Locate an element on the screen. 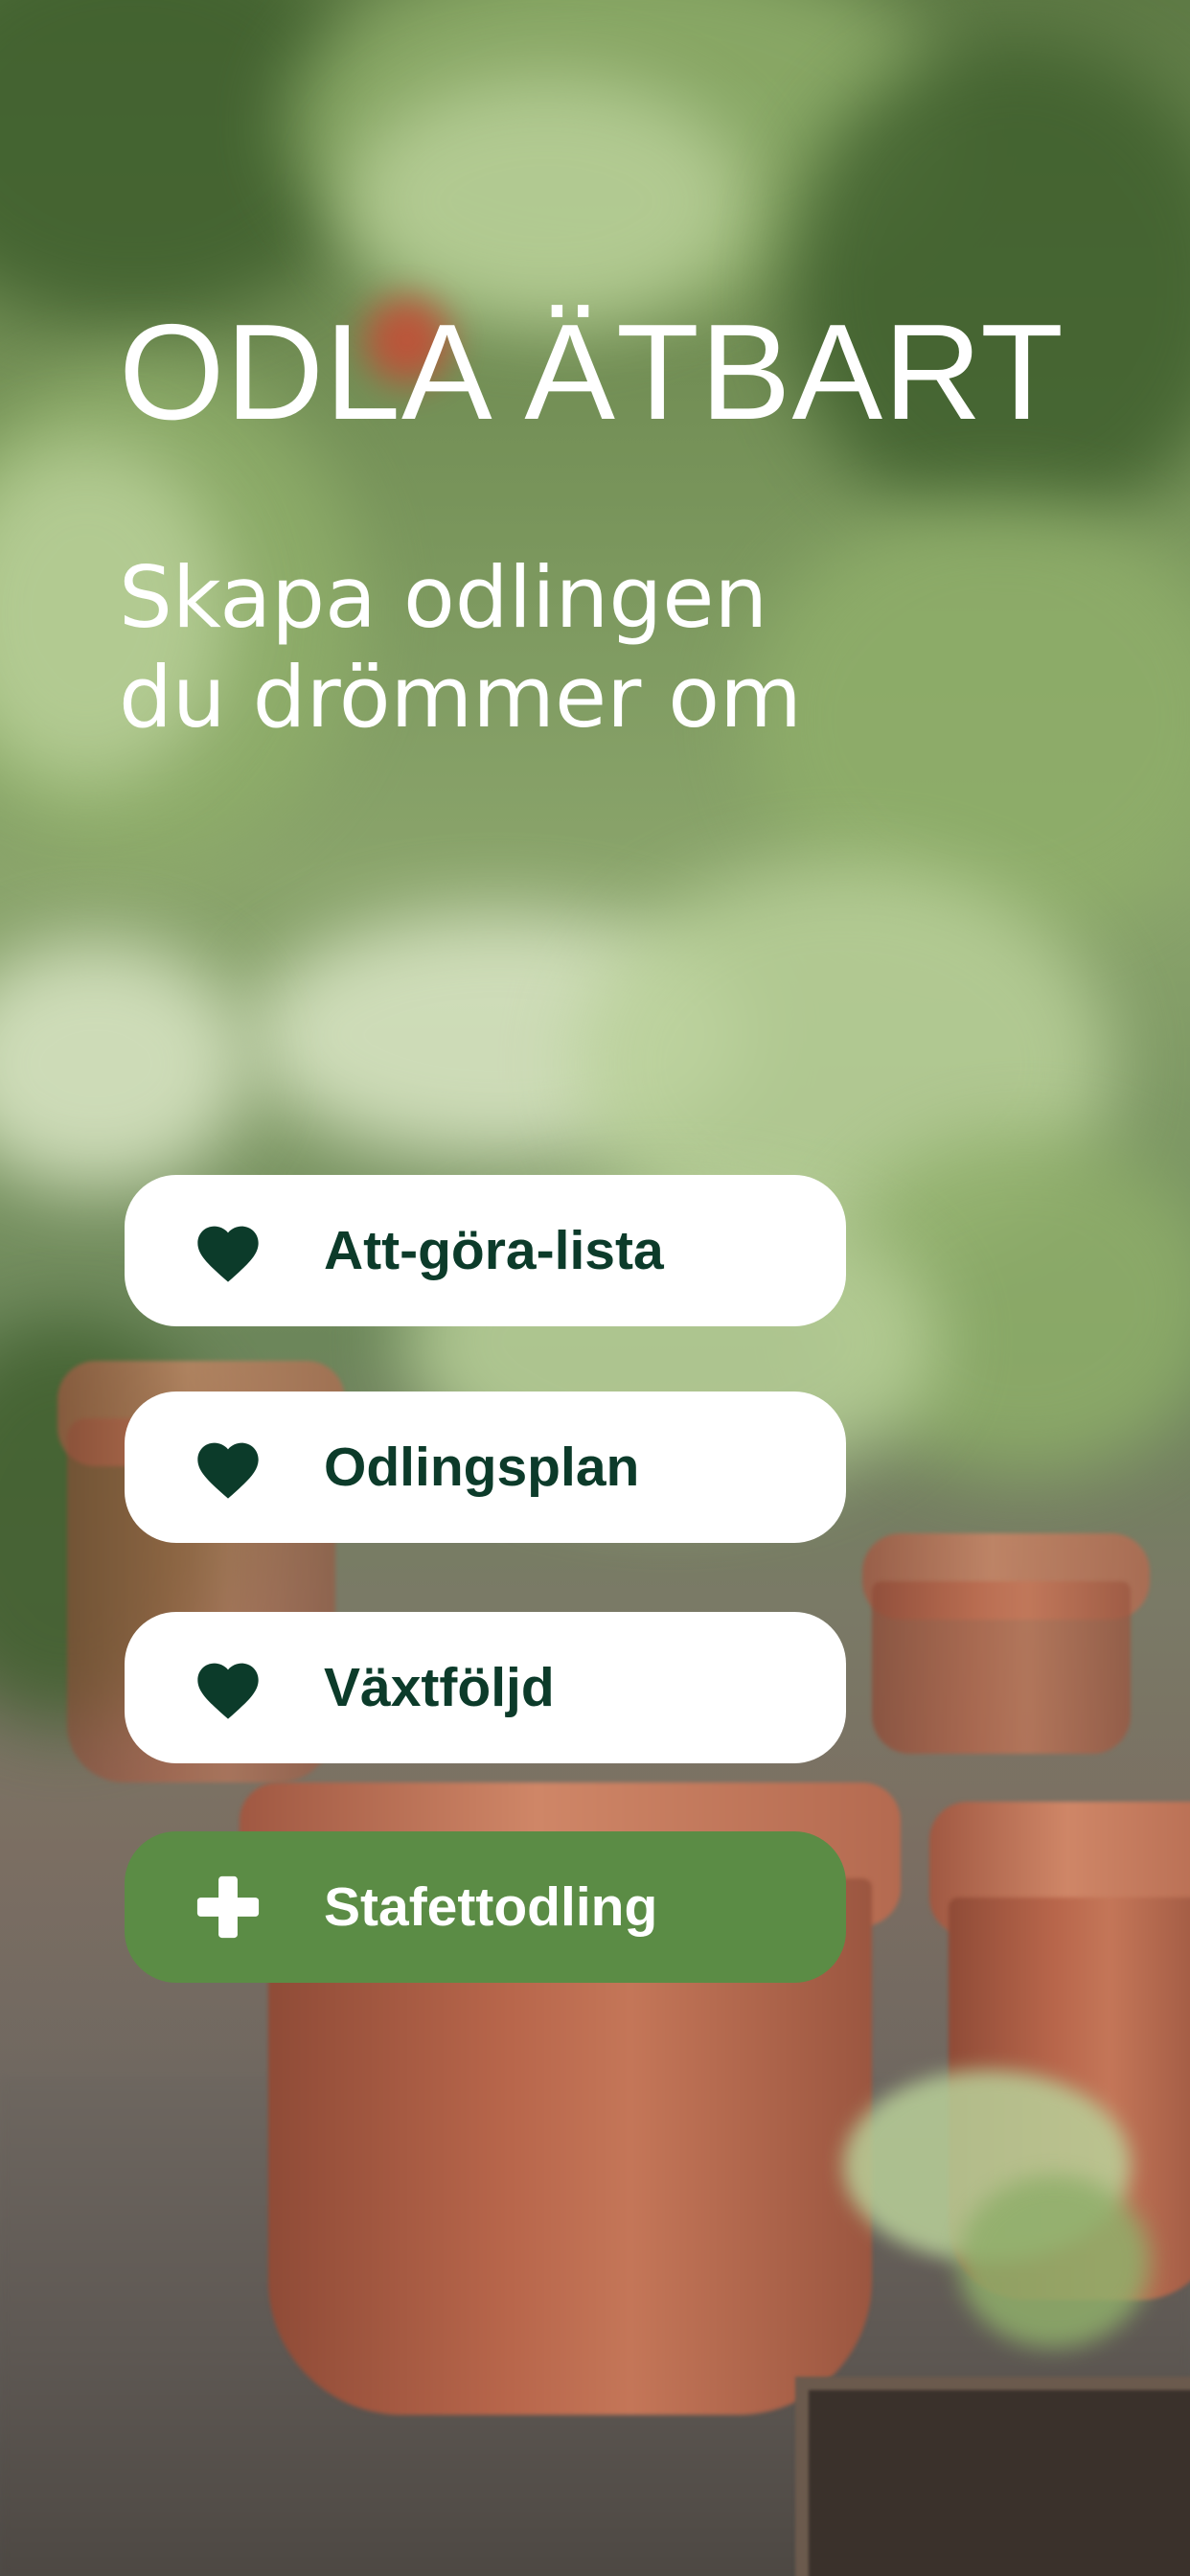 This screenshot has height=2576, width=1190. todo-list-button: Att-göra-lista is located at coordinates (486, 1250).